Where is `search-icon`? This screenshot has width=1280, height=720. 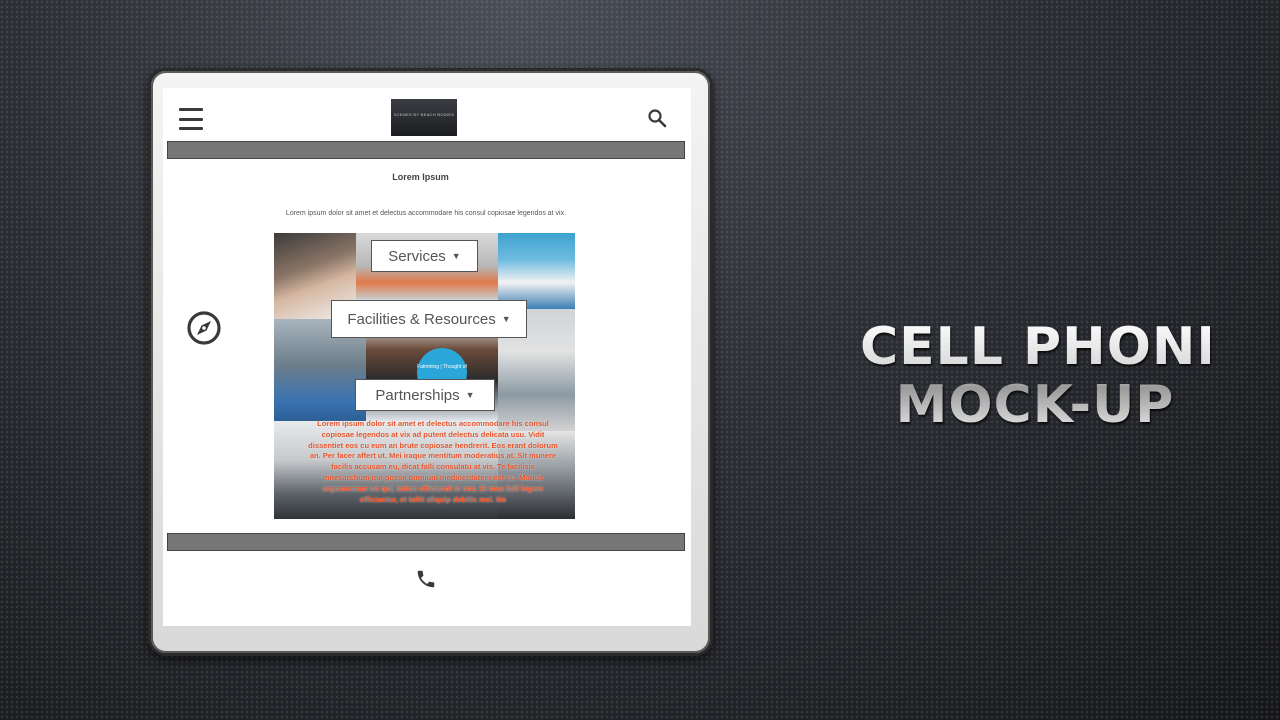
search-icon is located at coordinates (657, 118).